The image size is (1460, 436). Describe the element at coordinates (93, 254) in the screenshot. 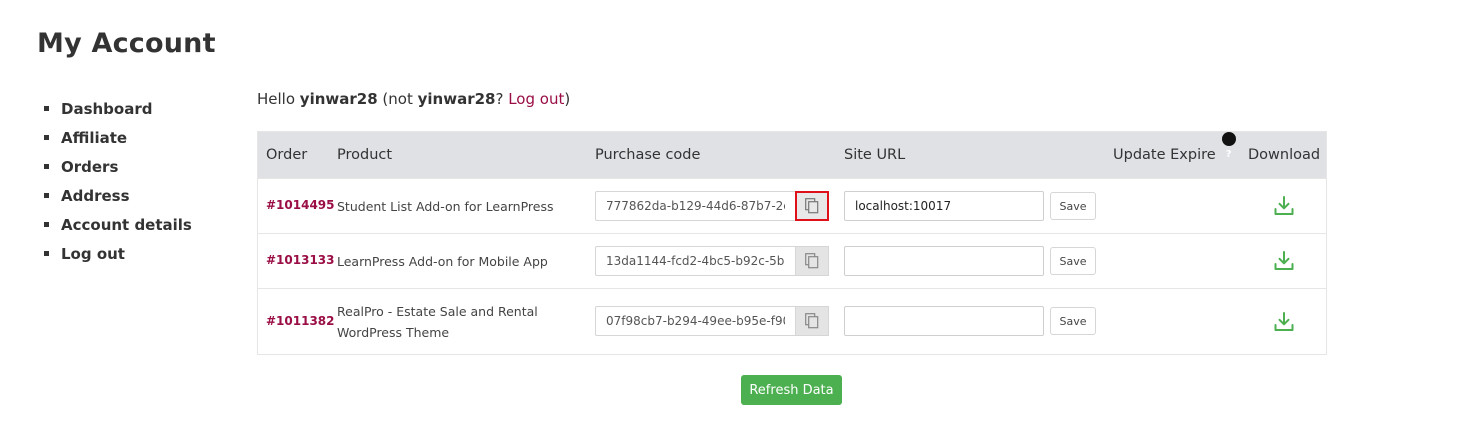

I see `nav-link-log-out: Log out` at that location.